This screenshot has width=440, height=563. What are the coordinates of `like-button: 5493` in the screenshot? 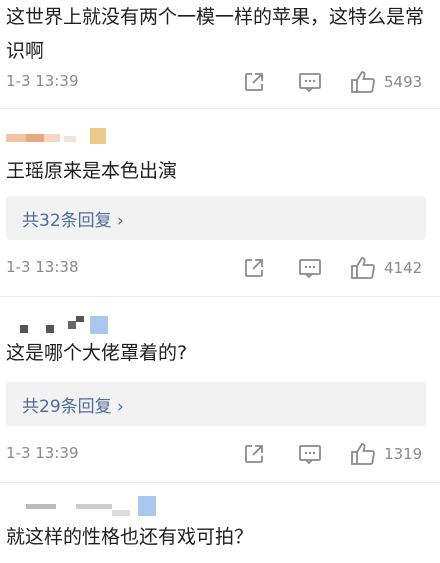 It's located at (386, 82).